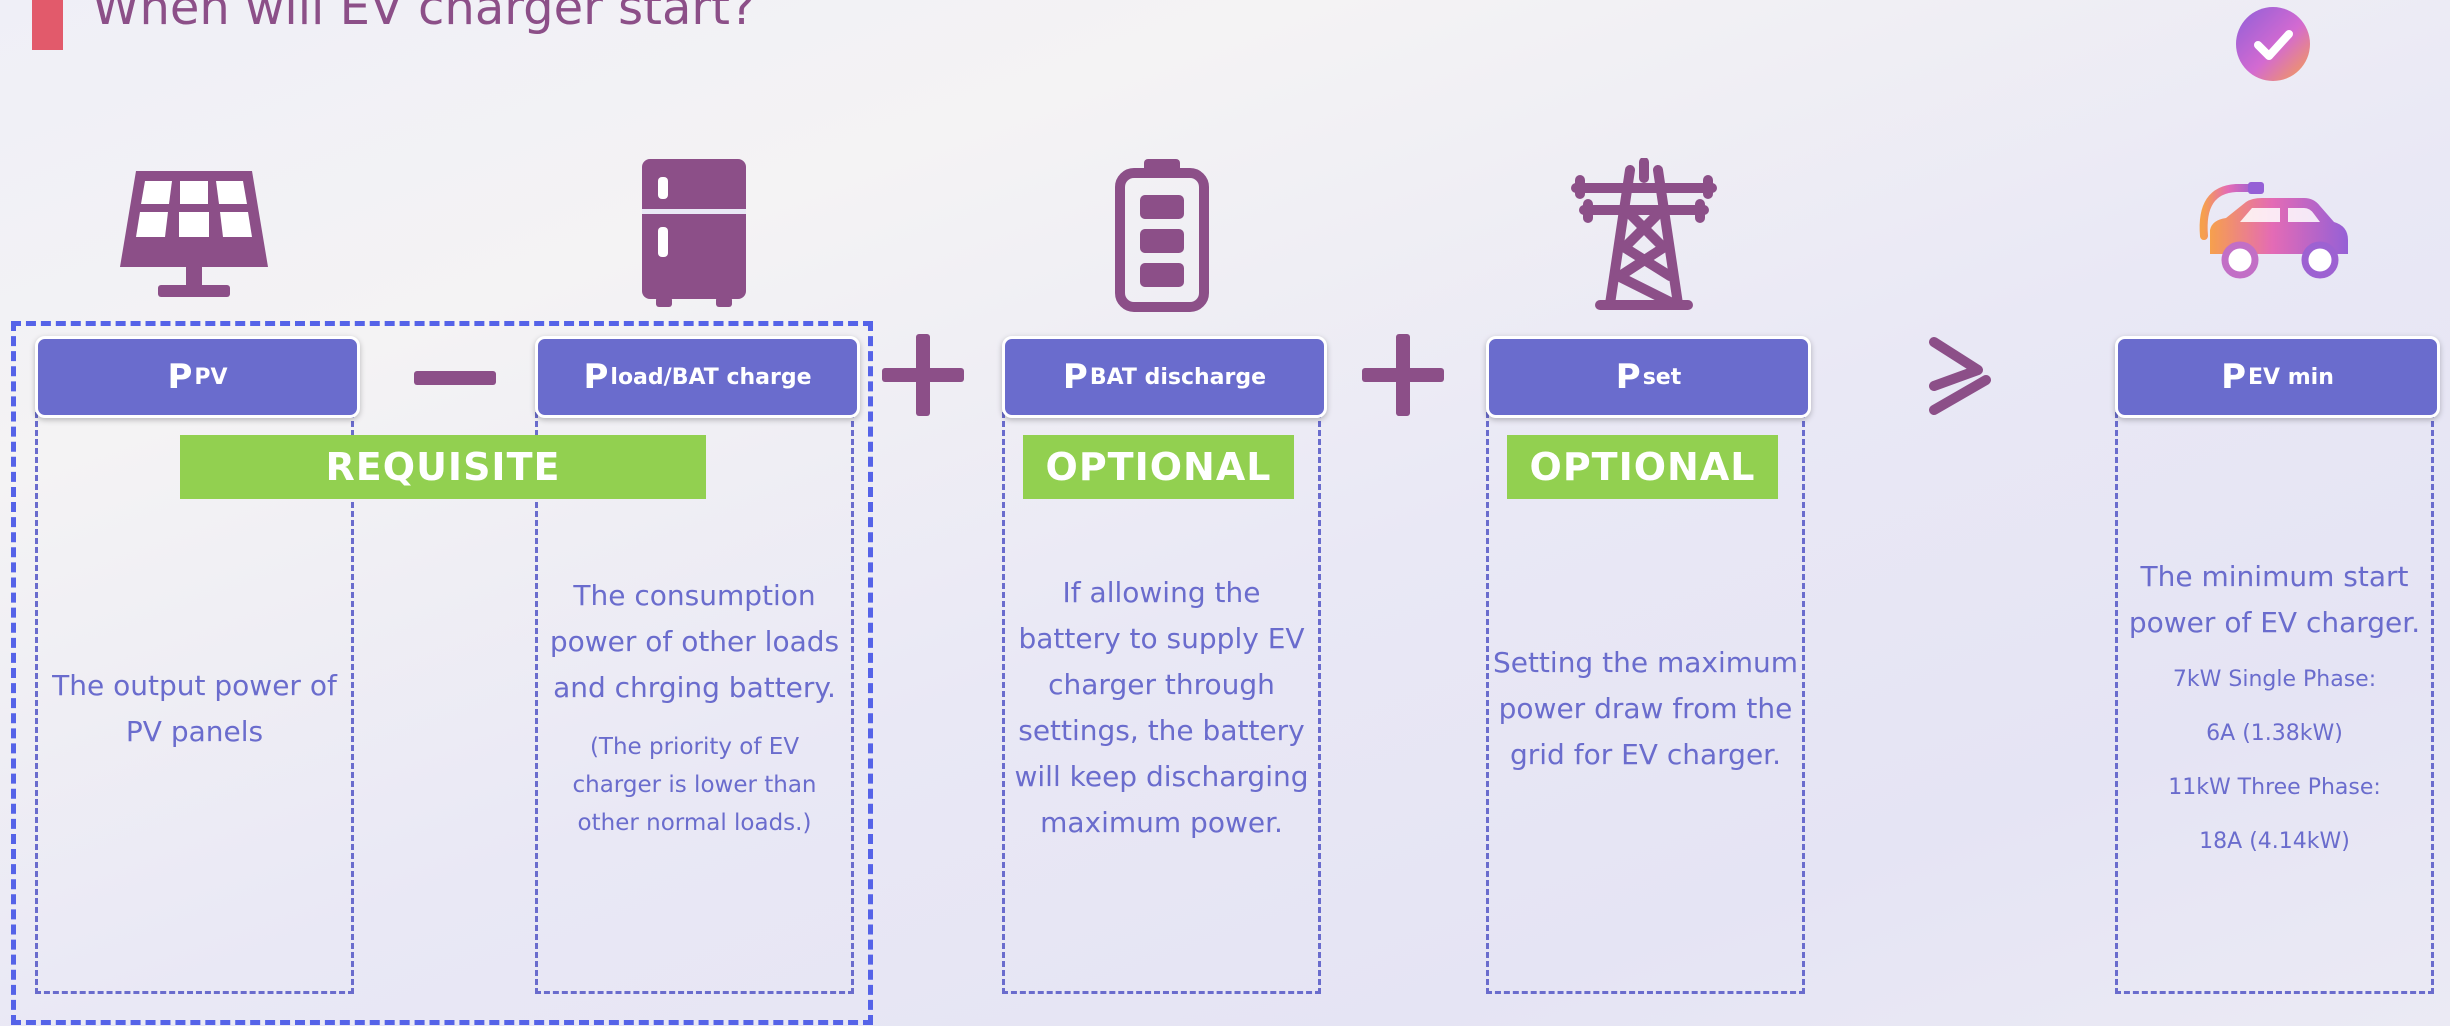  Describe the element at coordinates (1662, 377) in the screenshot. I see `header-sub: set` at that location.